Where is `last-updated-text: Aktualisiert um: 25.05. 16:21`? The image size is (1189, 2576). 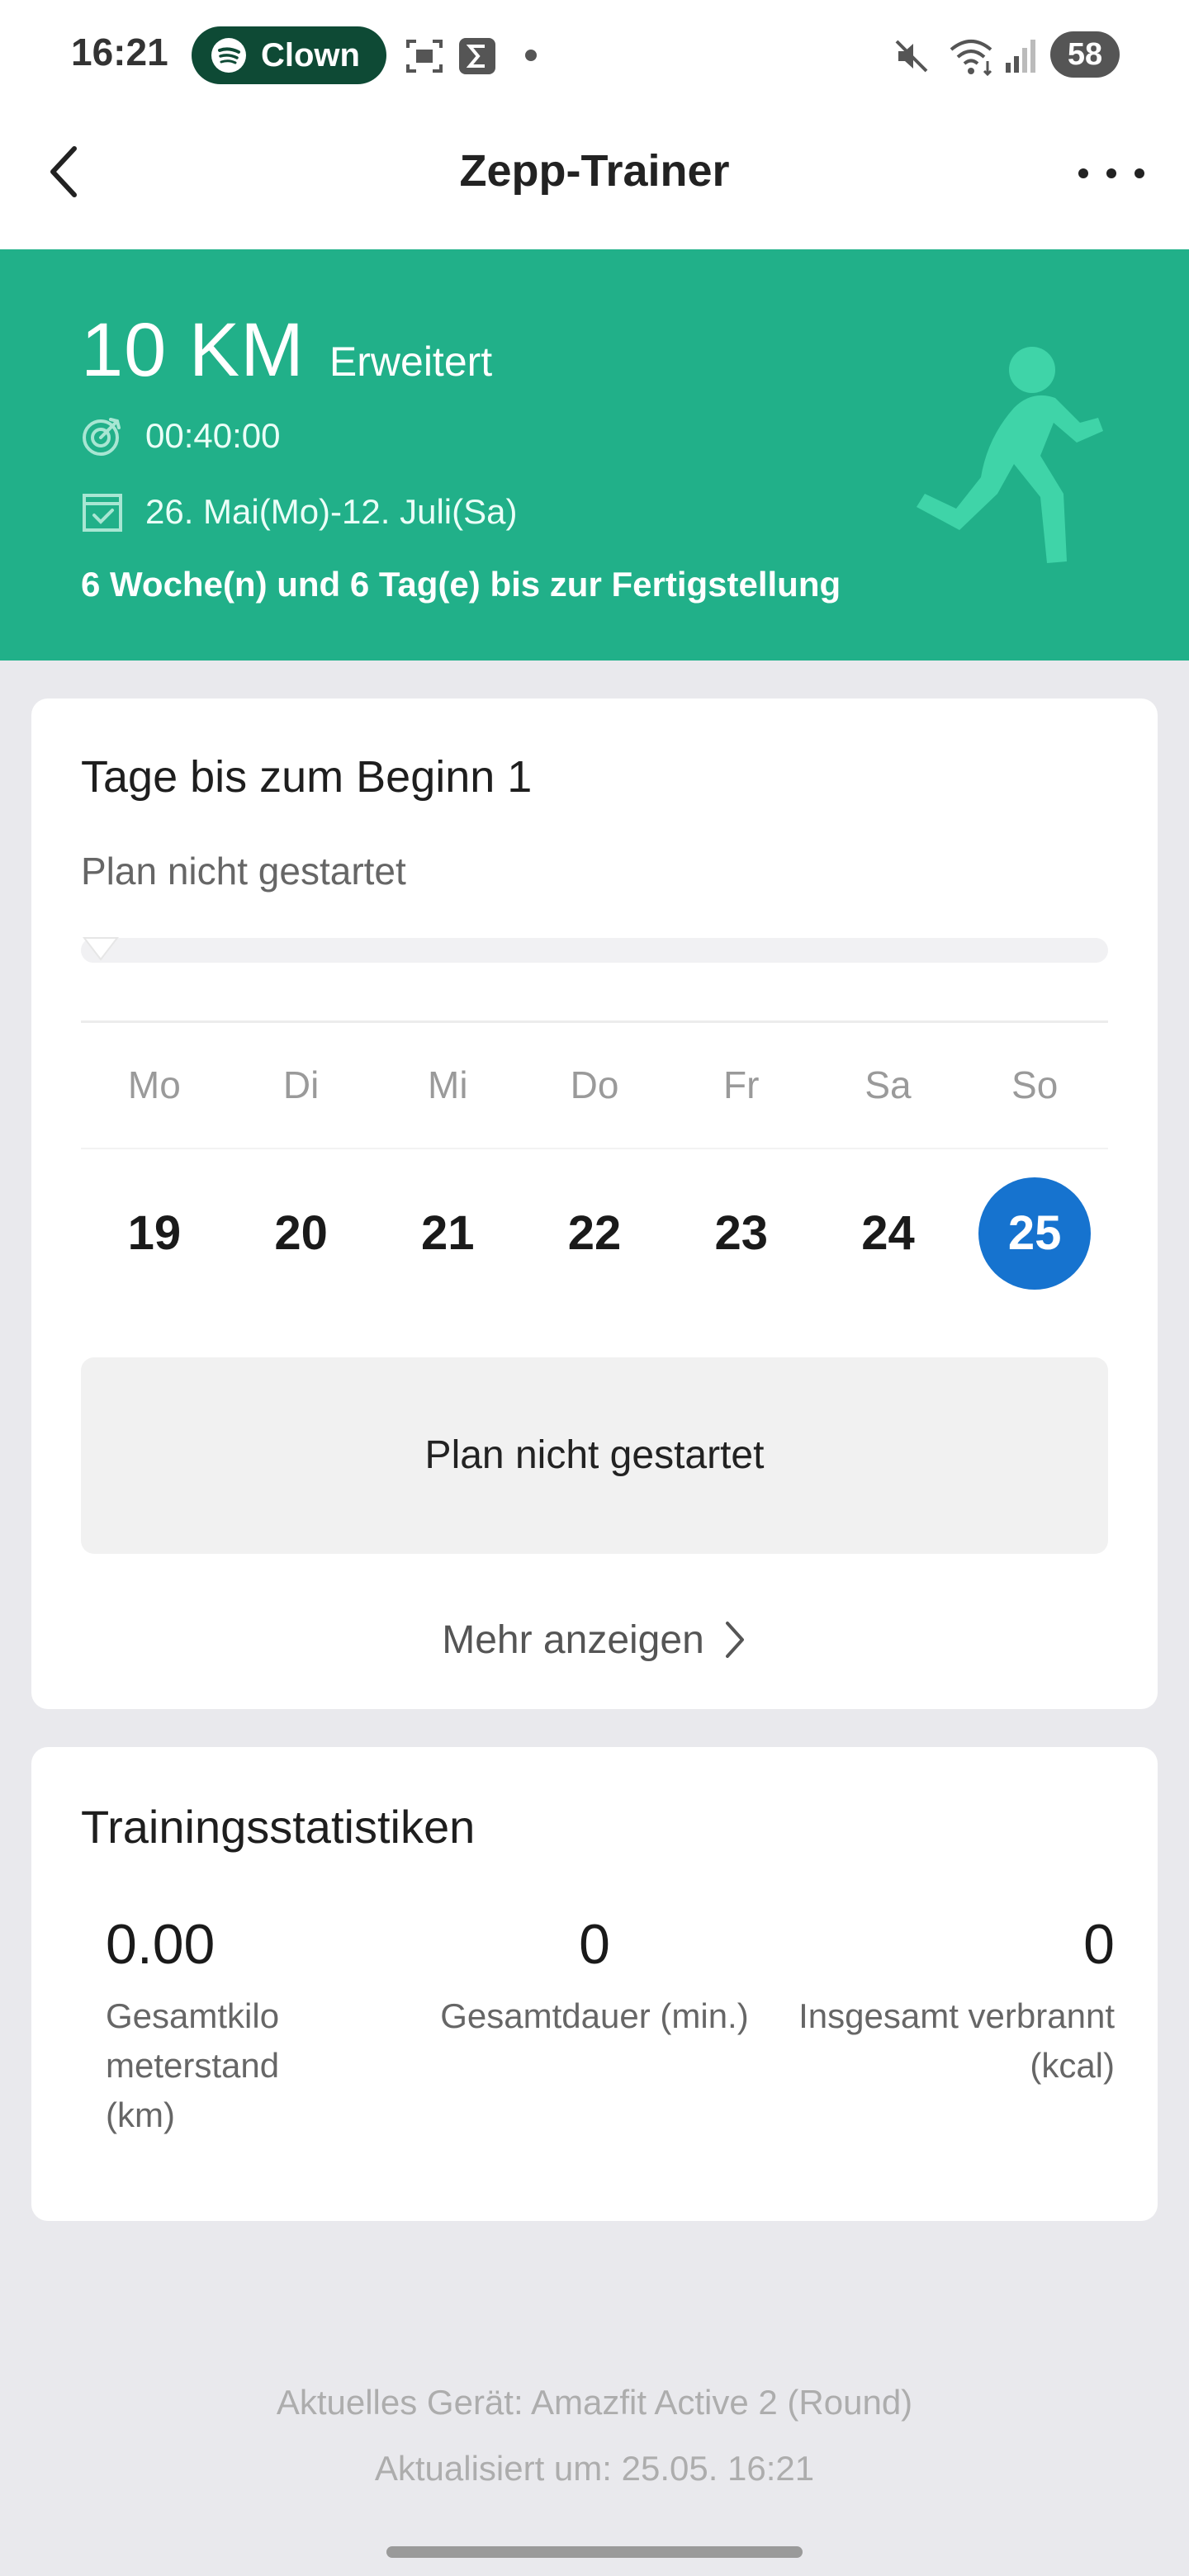
last-updated-text: Aktualisiert um: 25.05. 16:21 is located at coordinates (594, 2468).